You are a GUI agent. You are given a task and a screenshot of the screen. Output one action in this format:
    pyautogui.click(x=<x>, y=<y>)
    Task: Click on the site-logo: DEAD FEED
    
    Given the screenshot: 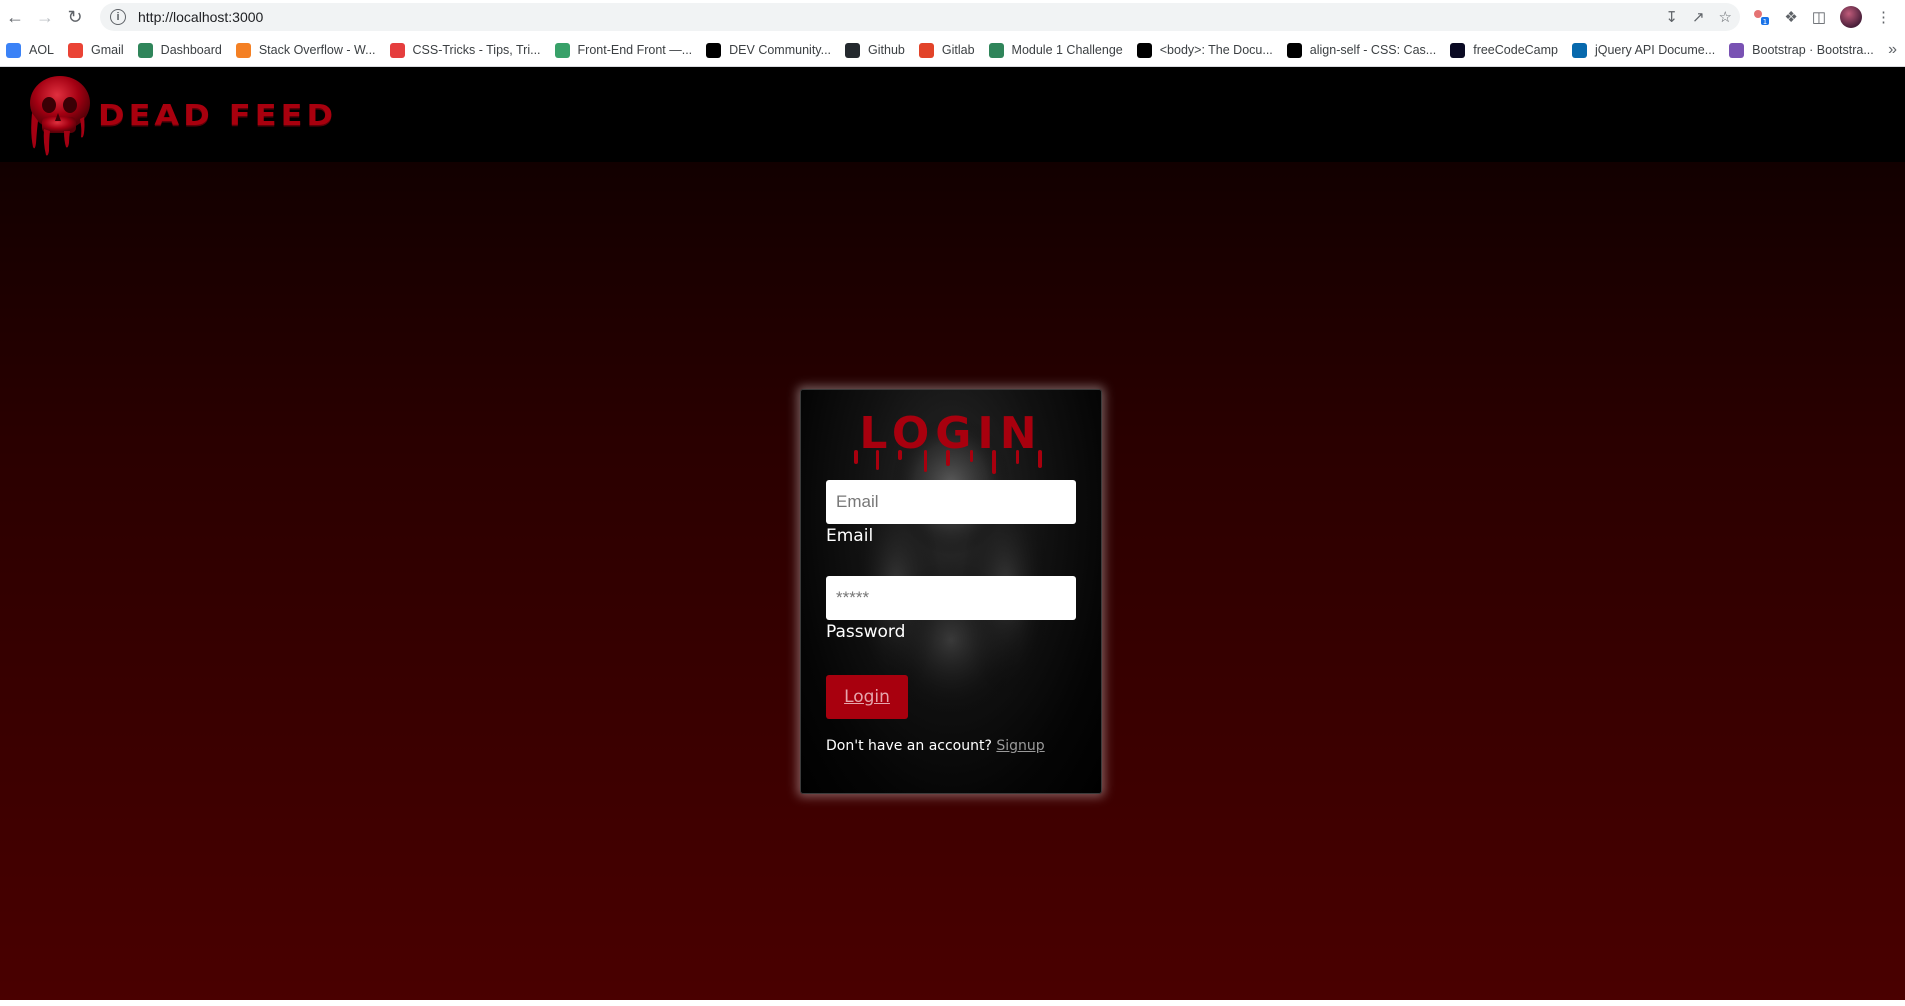 What is the action you would take?
    pyautogui.click(x=181, y=115)
    